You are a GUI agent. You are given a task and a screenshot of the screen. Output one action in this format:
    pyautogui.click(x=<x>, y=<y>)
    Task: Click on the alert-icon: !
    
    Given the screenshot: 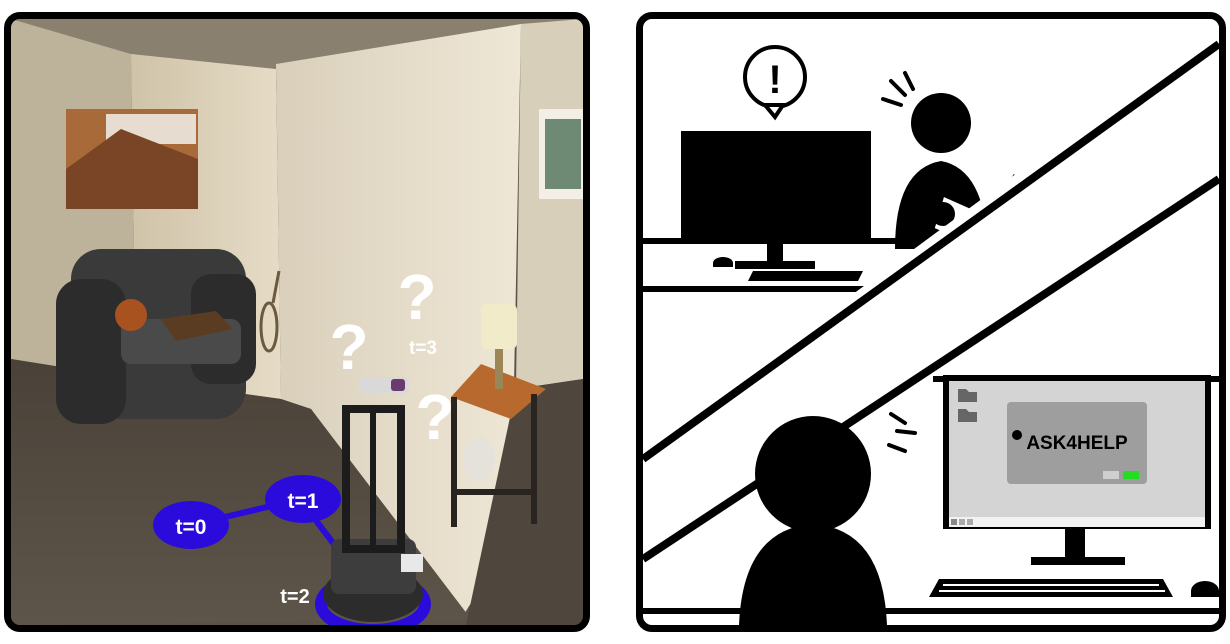 What is the action you would take?
    pyautogui.click(x=774, y=80)
    